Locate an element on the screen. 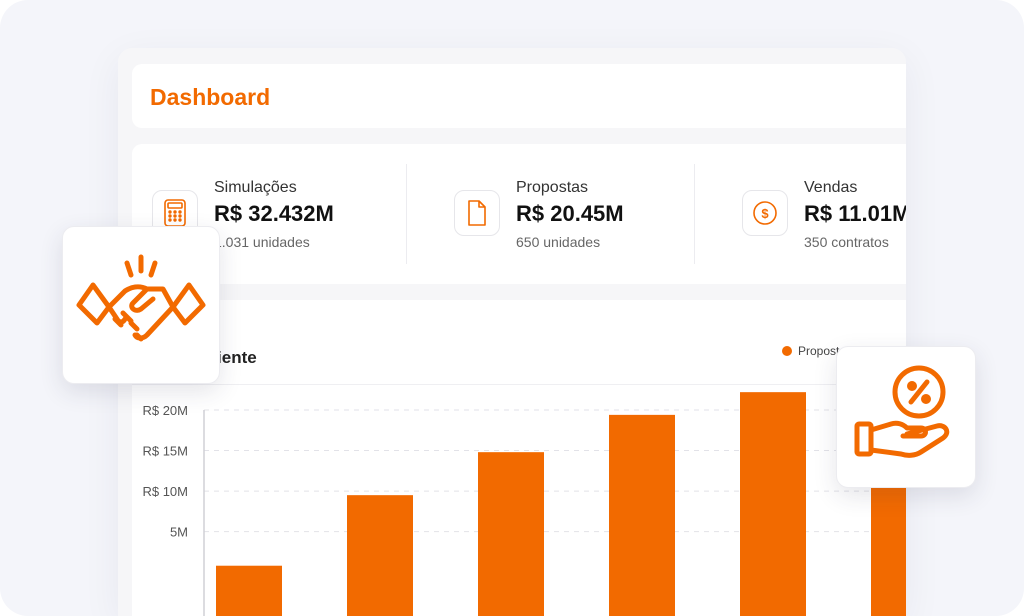 The width and height of the screenshot is (1024, 616). stat-value: R$ 32.432M is located at coordinates (274, 213).